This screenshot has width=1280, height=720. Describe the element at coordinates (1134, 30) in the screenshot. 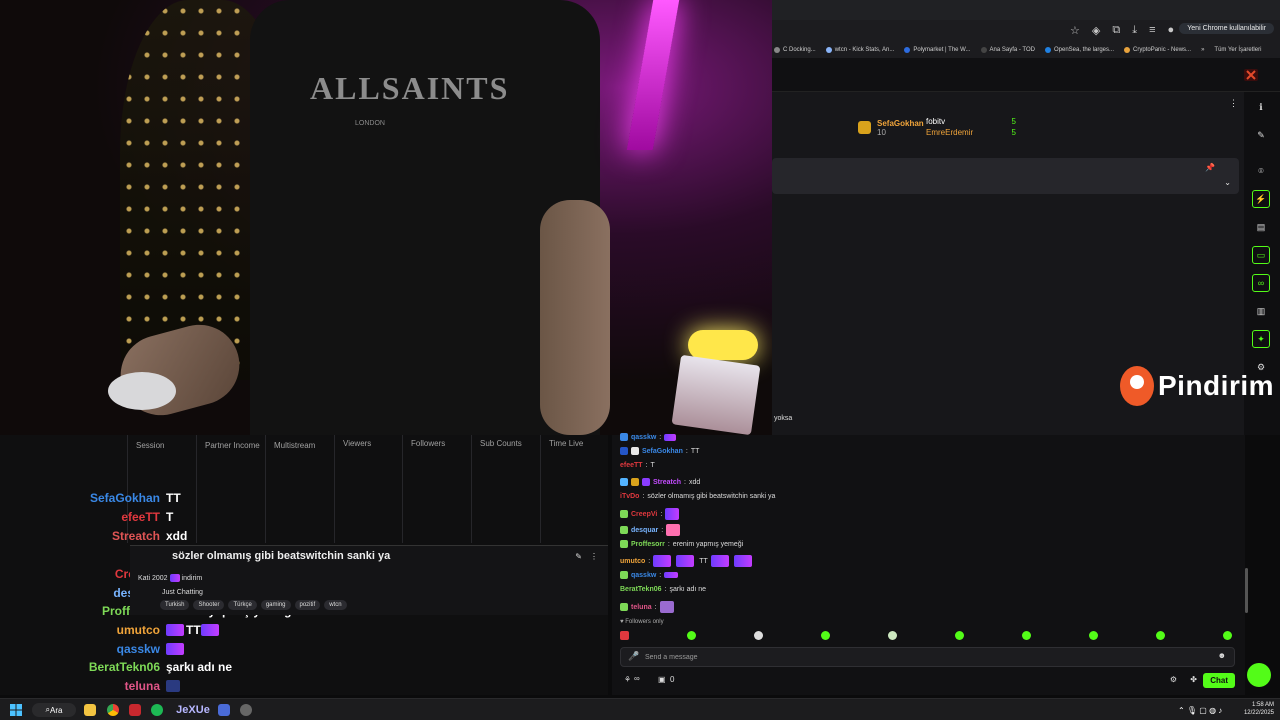

I see `download-icon: ⤓` at that location.